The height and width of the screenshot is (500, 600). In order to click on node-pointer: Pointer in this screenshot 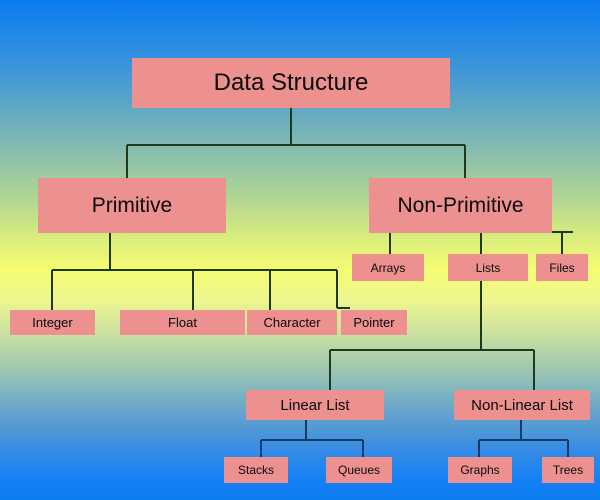, I will do `click(374, 322)`.